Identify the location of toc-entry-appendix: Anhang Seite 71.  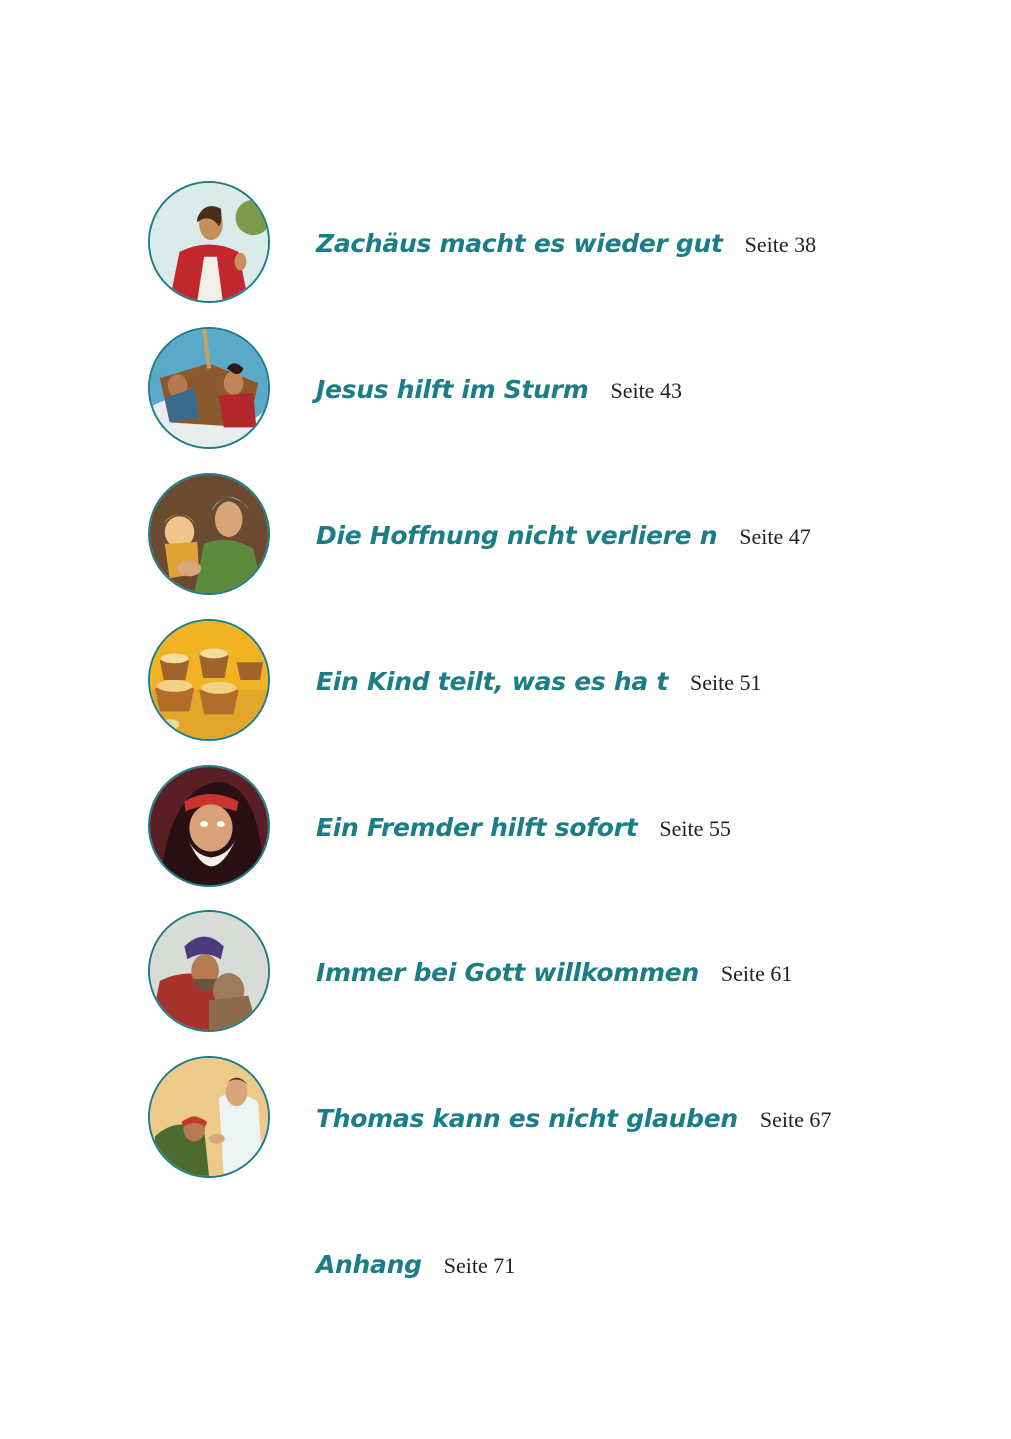
(505, 1267).